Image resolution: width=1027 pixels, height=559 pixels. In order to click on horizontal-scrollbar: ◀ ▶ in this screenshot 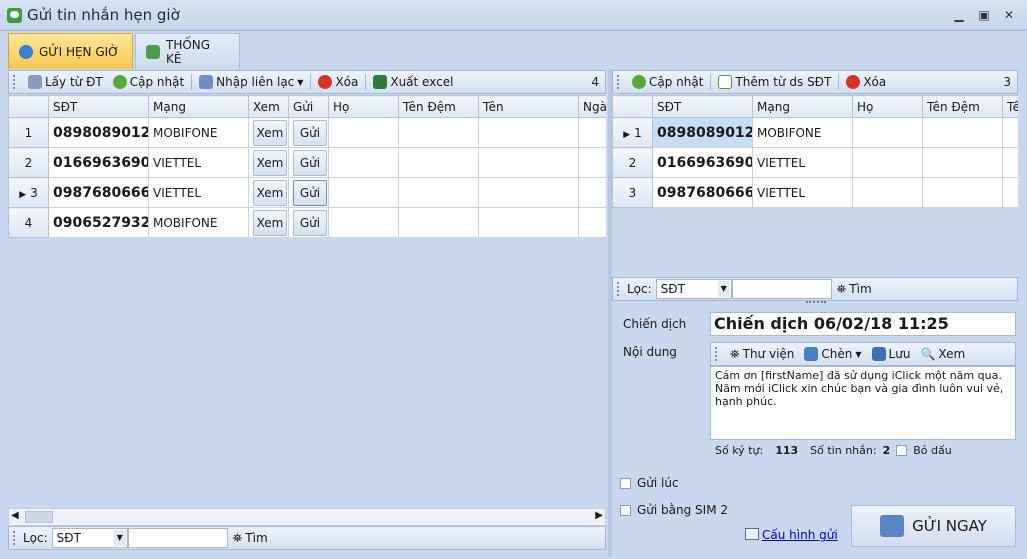, I will do `click(307, 517)`.